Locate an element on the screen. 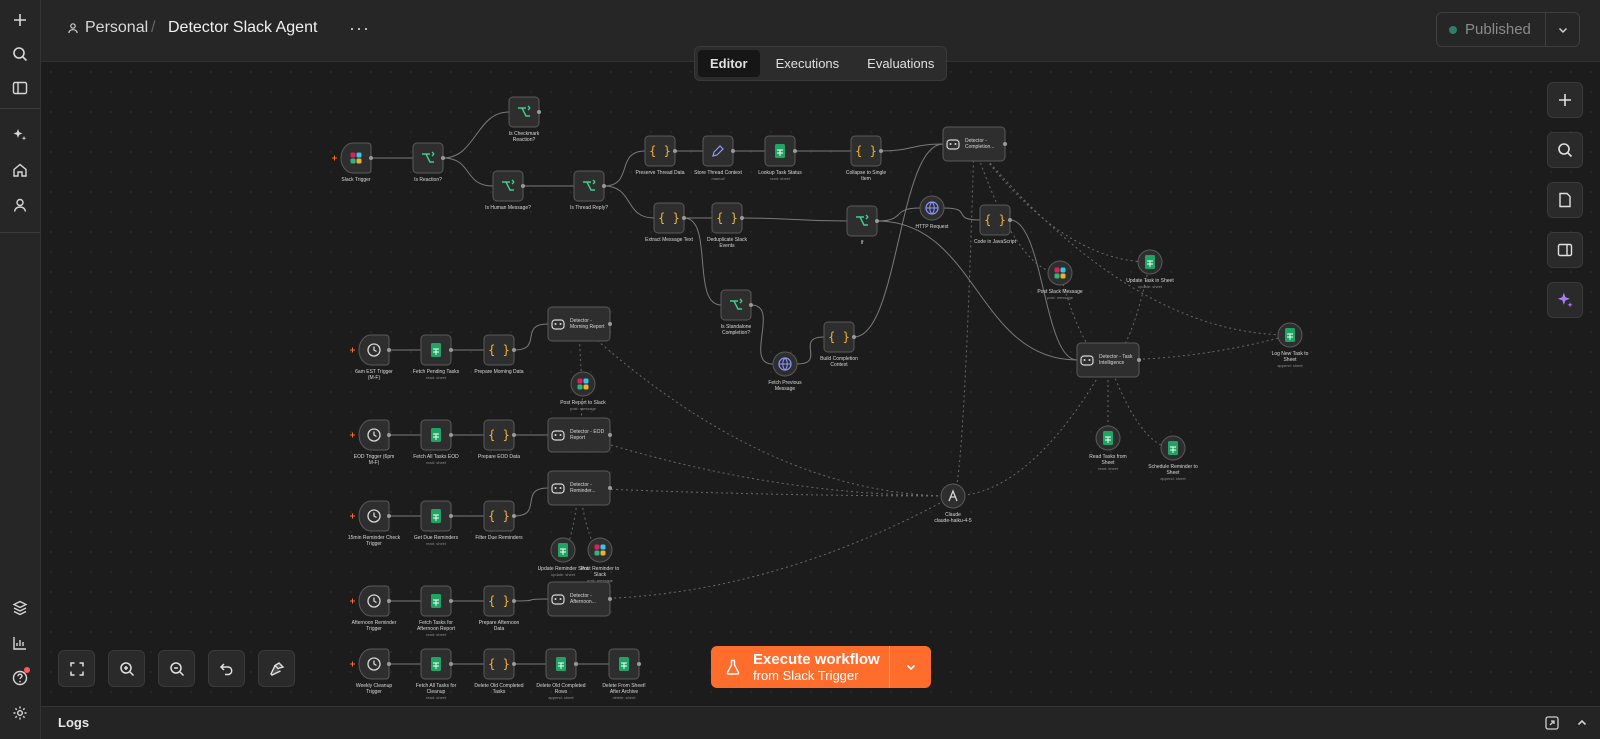 The width and height of the screenshot is (1600, 739). pop-out-icon is located at coordinates (1552, 723).